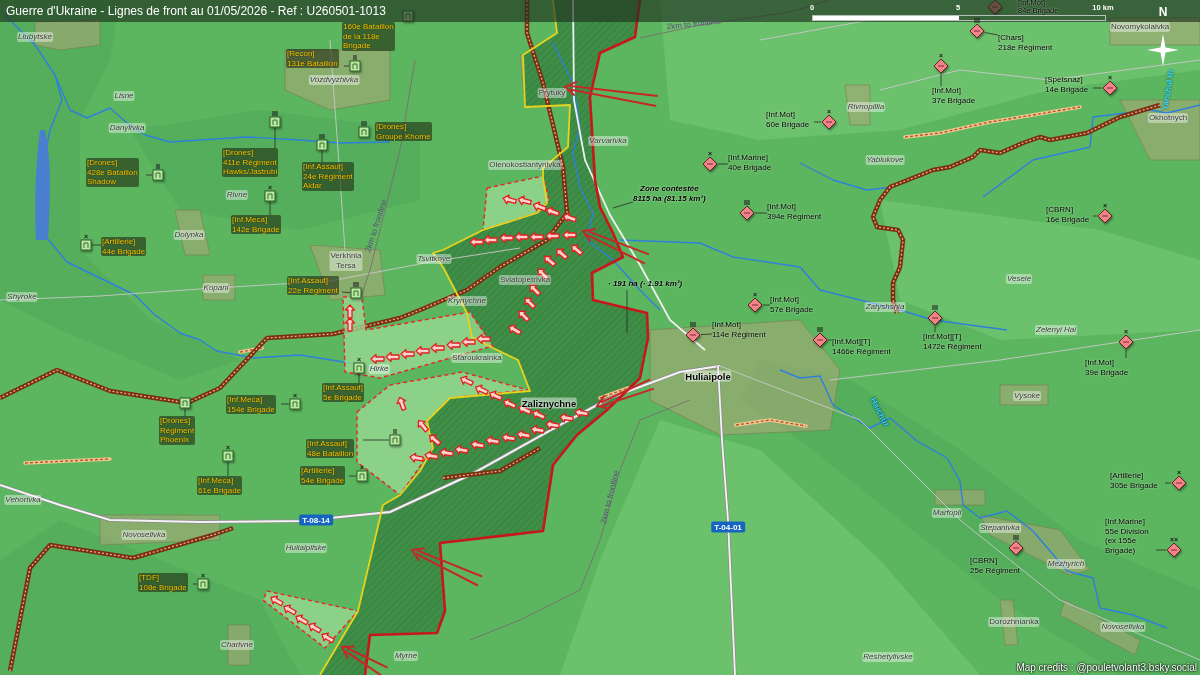 The height and width of the screenshot is (675, 1200). What do you see at coordinates (251, 404) in the screenshot?
I see `unit-label: [Inf.Meca] 154e Brigade` at bounding box center [251, 404].